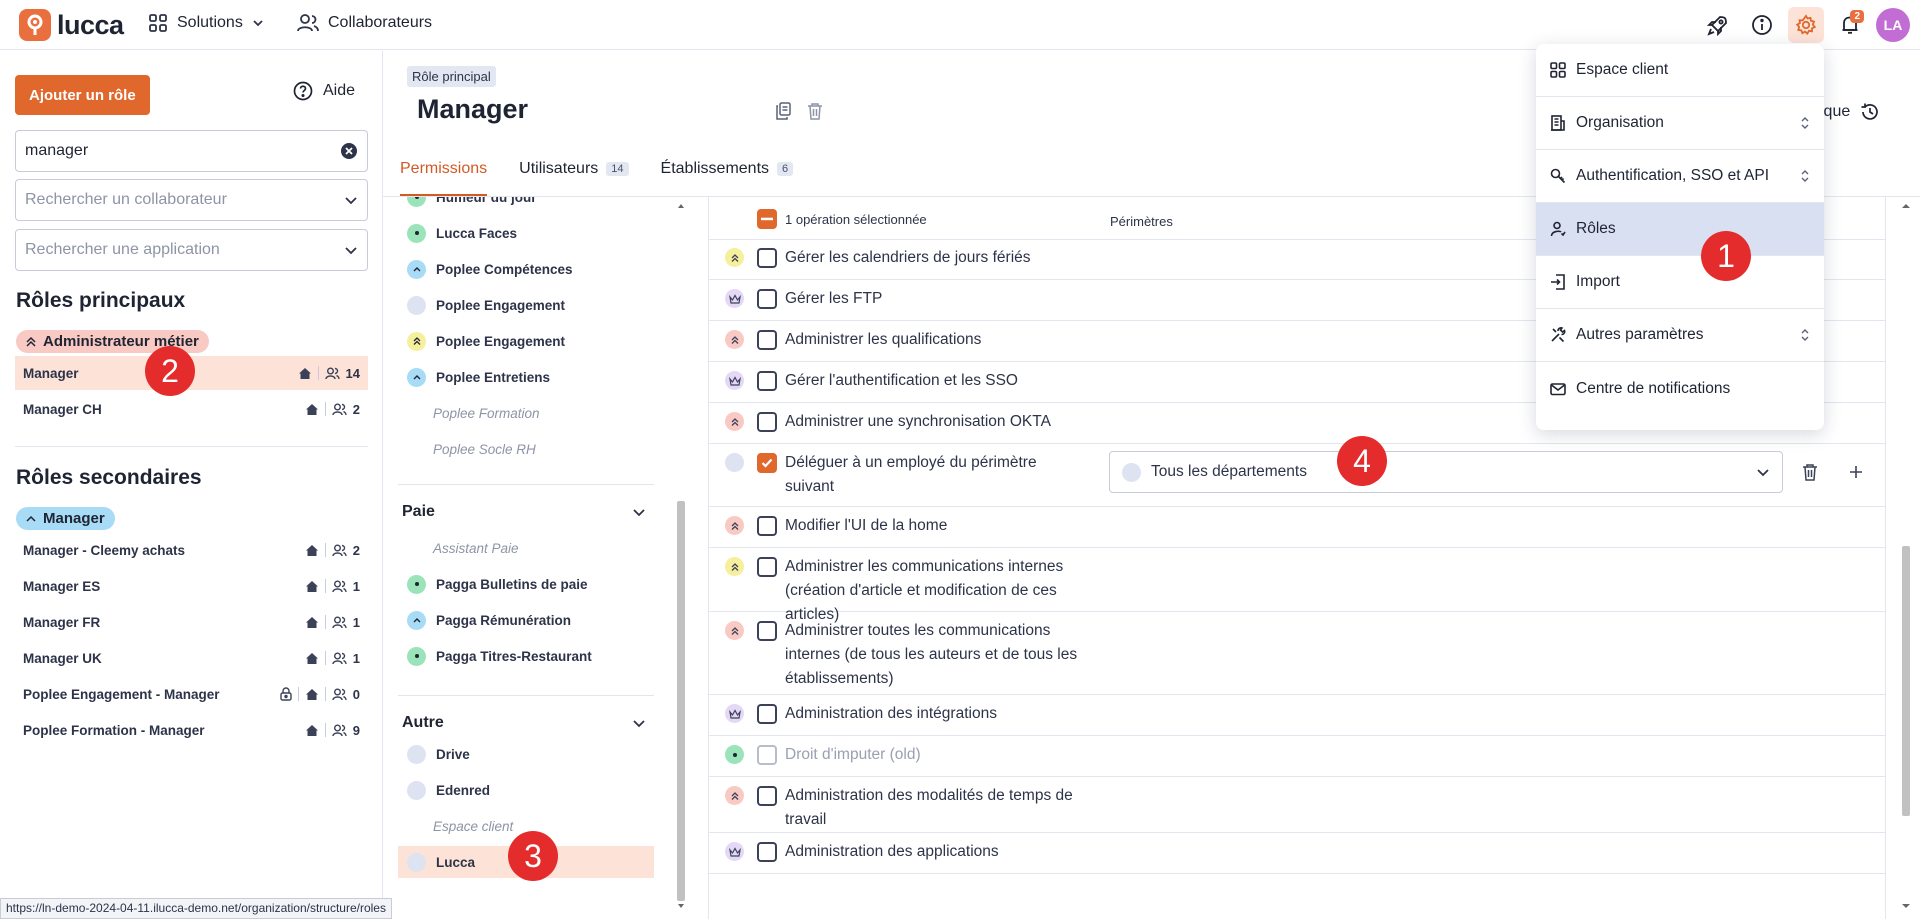  What do you see at coordinates (191, 658) in the screenshot?
I see `role-item: Manager UK 1` at bounding box center [191, 658].